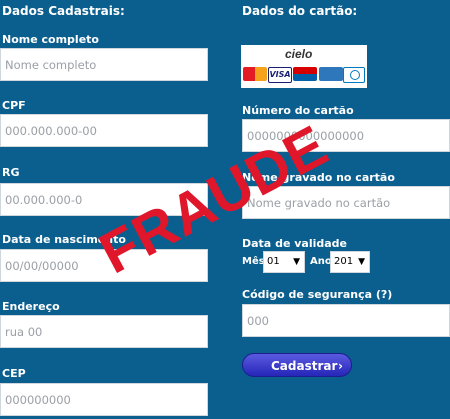  Describe the element at coordinates (299, 54) in the screenshot. I see `cielo-logo: cielo` at that location.